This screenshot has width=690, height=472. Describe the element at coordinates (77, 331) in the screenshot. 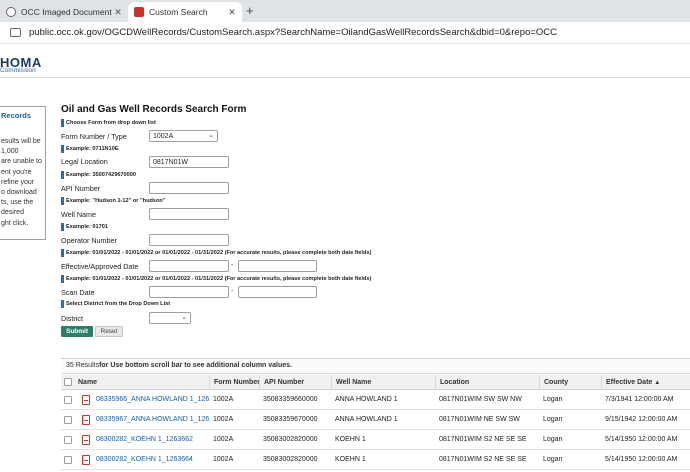

I see `submit-button: Submit` at that location.